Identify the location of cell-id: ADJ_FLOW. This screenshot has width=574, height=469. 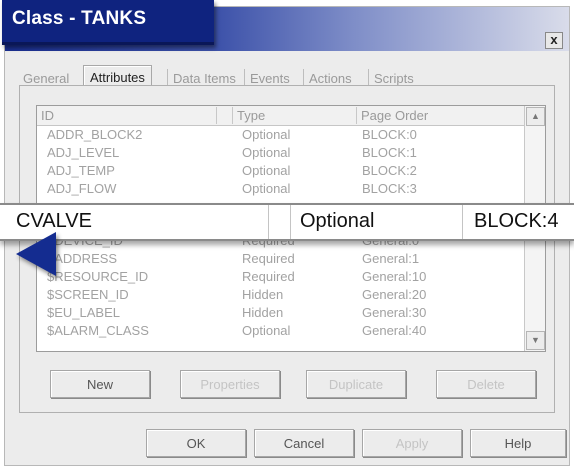
(82, 188).